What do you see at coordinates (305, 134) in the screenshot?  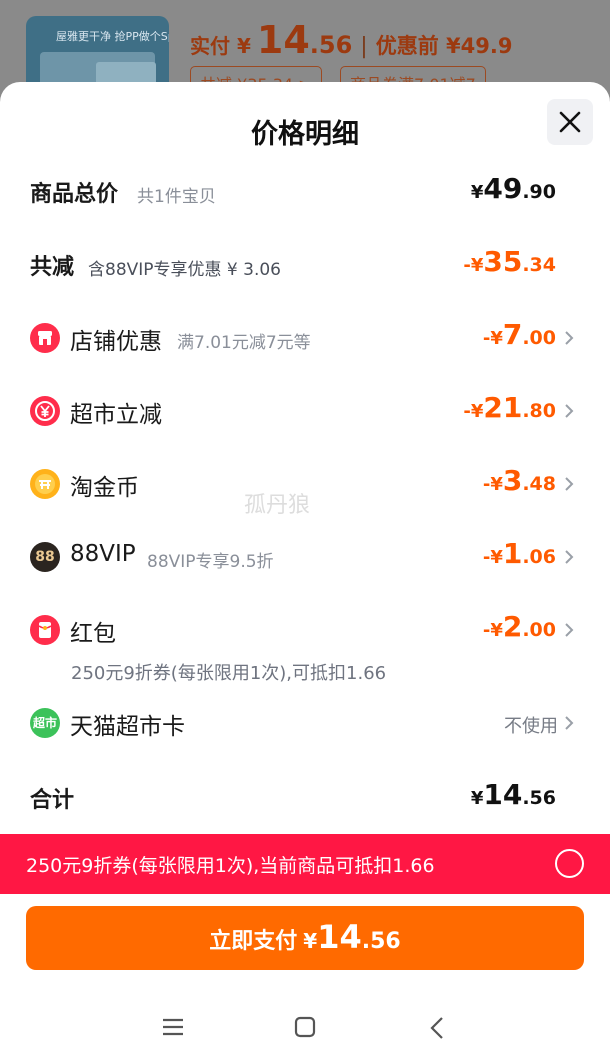 I see `sheet-title: 价格明细` at bounding box center [305, 134].